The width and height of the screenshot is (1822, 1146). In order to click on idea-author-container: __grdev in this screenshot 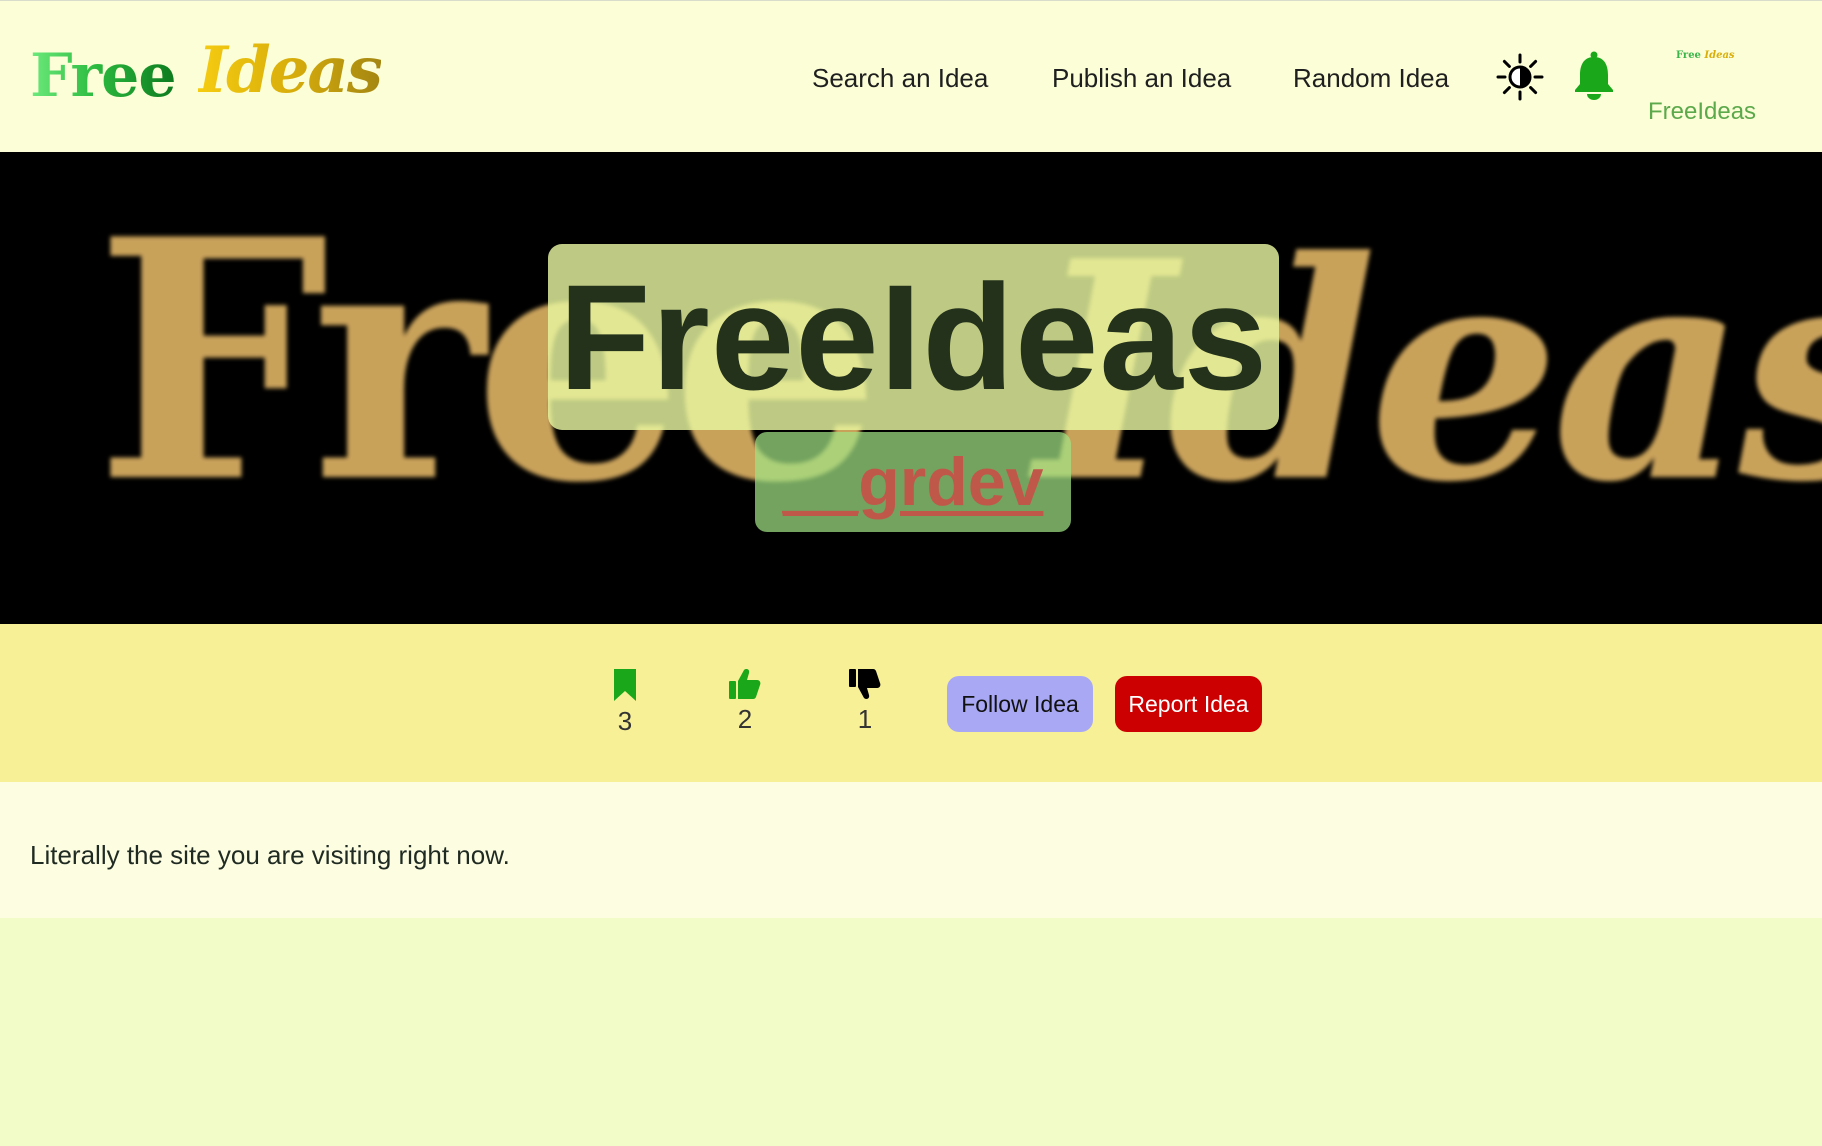, I will do `click(913, 482)`.